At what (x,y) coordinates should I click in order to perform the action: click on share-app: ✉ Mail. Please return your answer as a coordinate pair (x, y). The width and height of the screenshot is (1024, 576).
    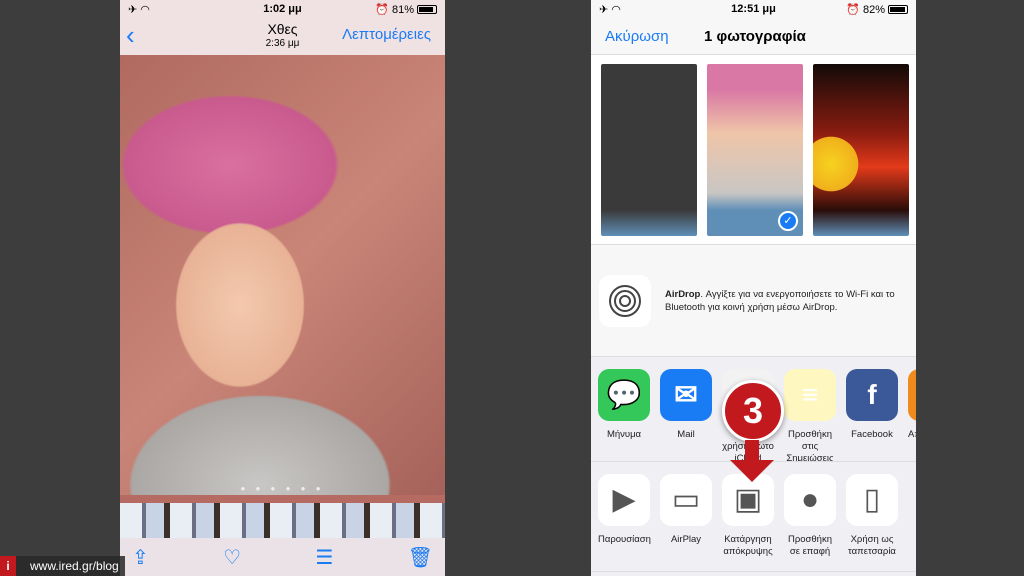
    Looking at the image, I should click on (686, 415).